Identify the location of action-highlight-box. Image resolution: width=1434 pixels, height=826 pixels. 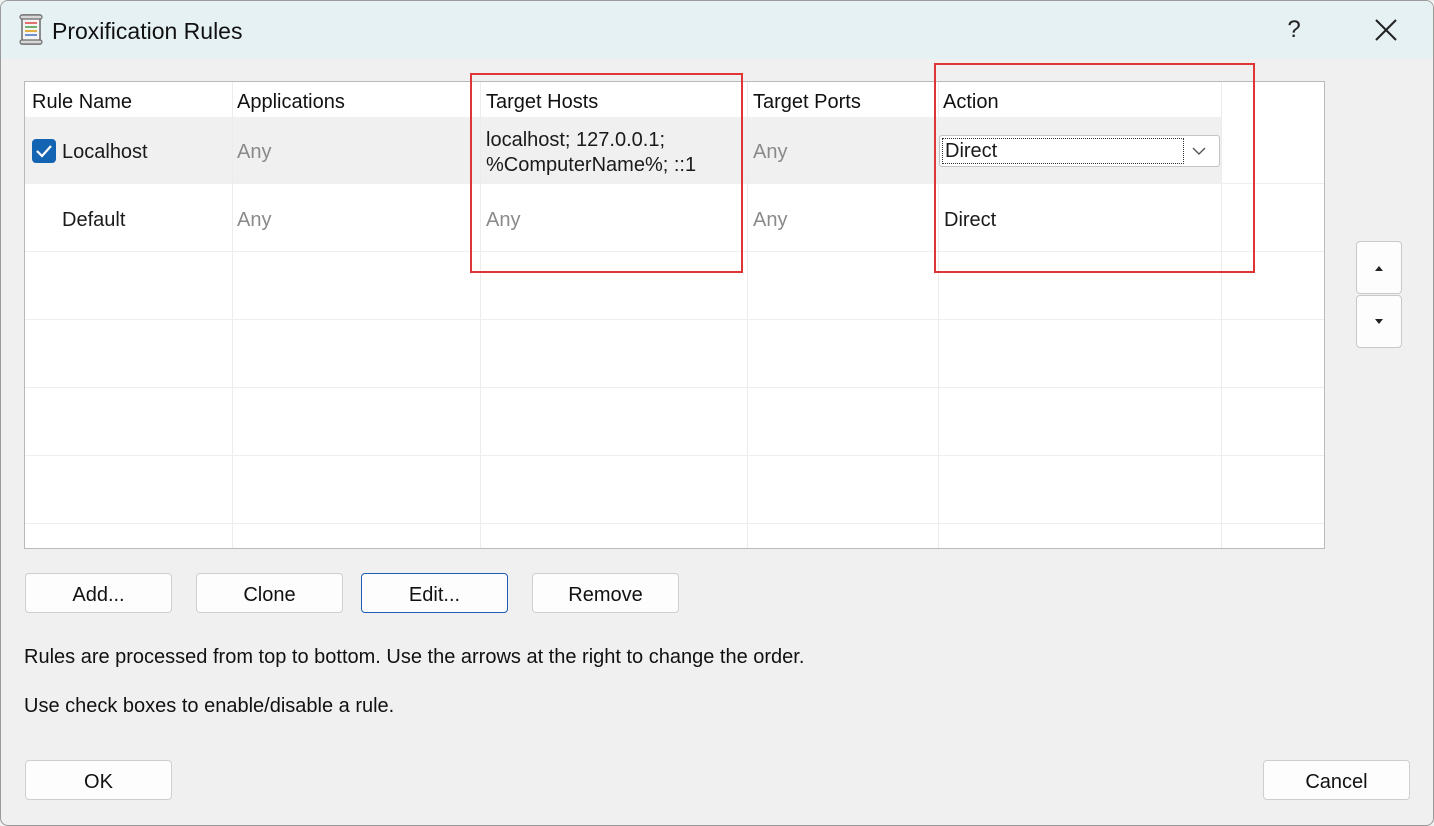
(1094, 168).